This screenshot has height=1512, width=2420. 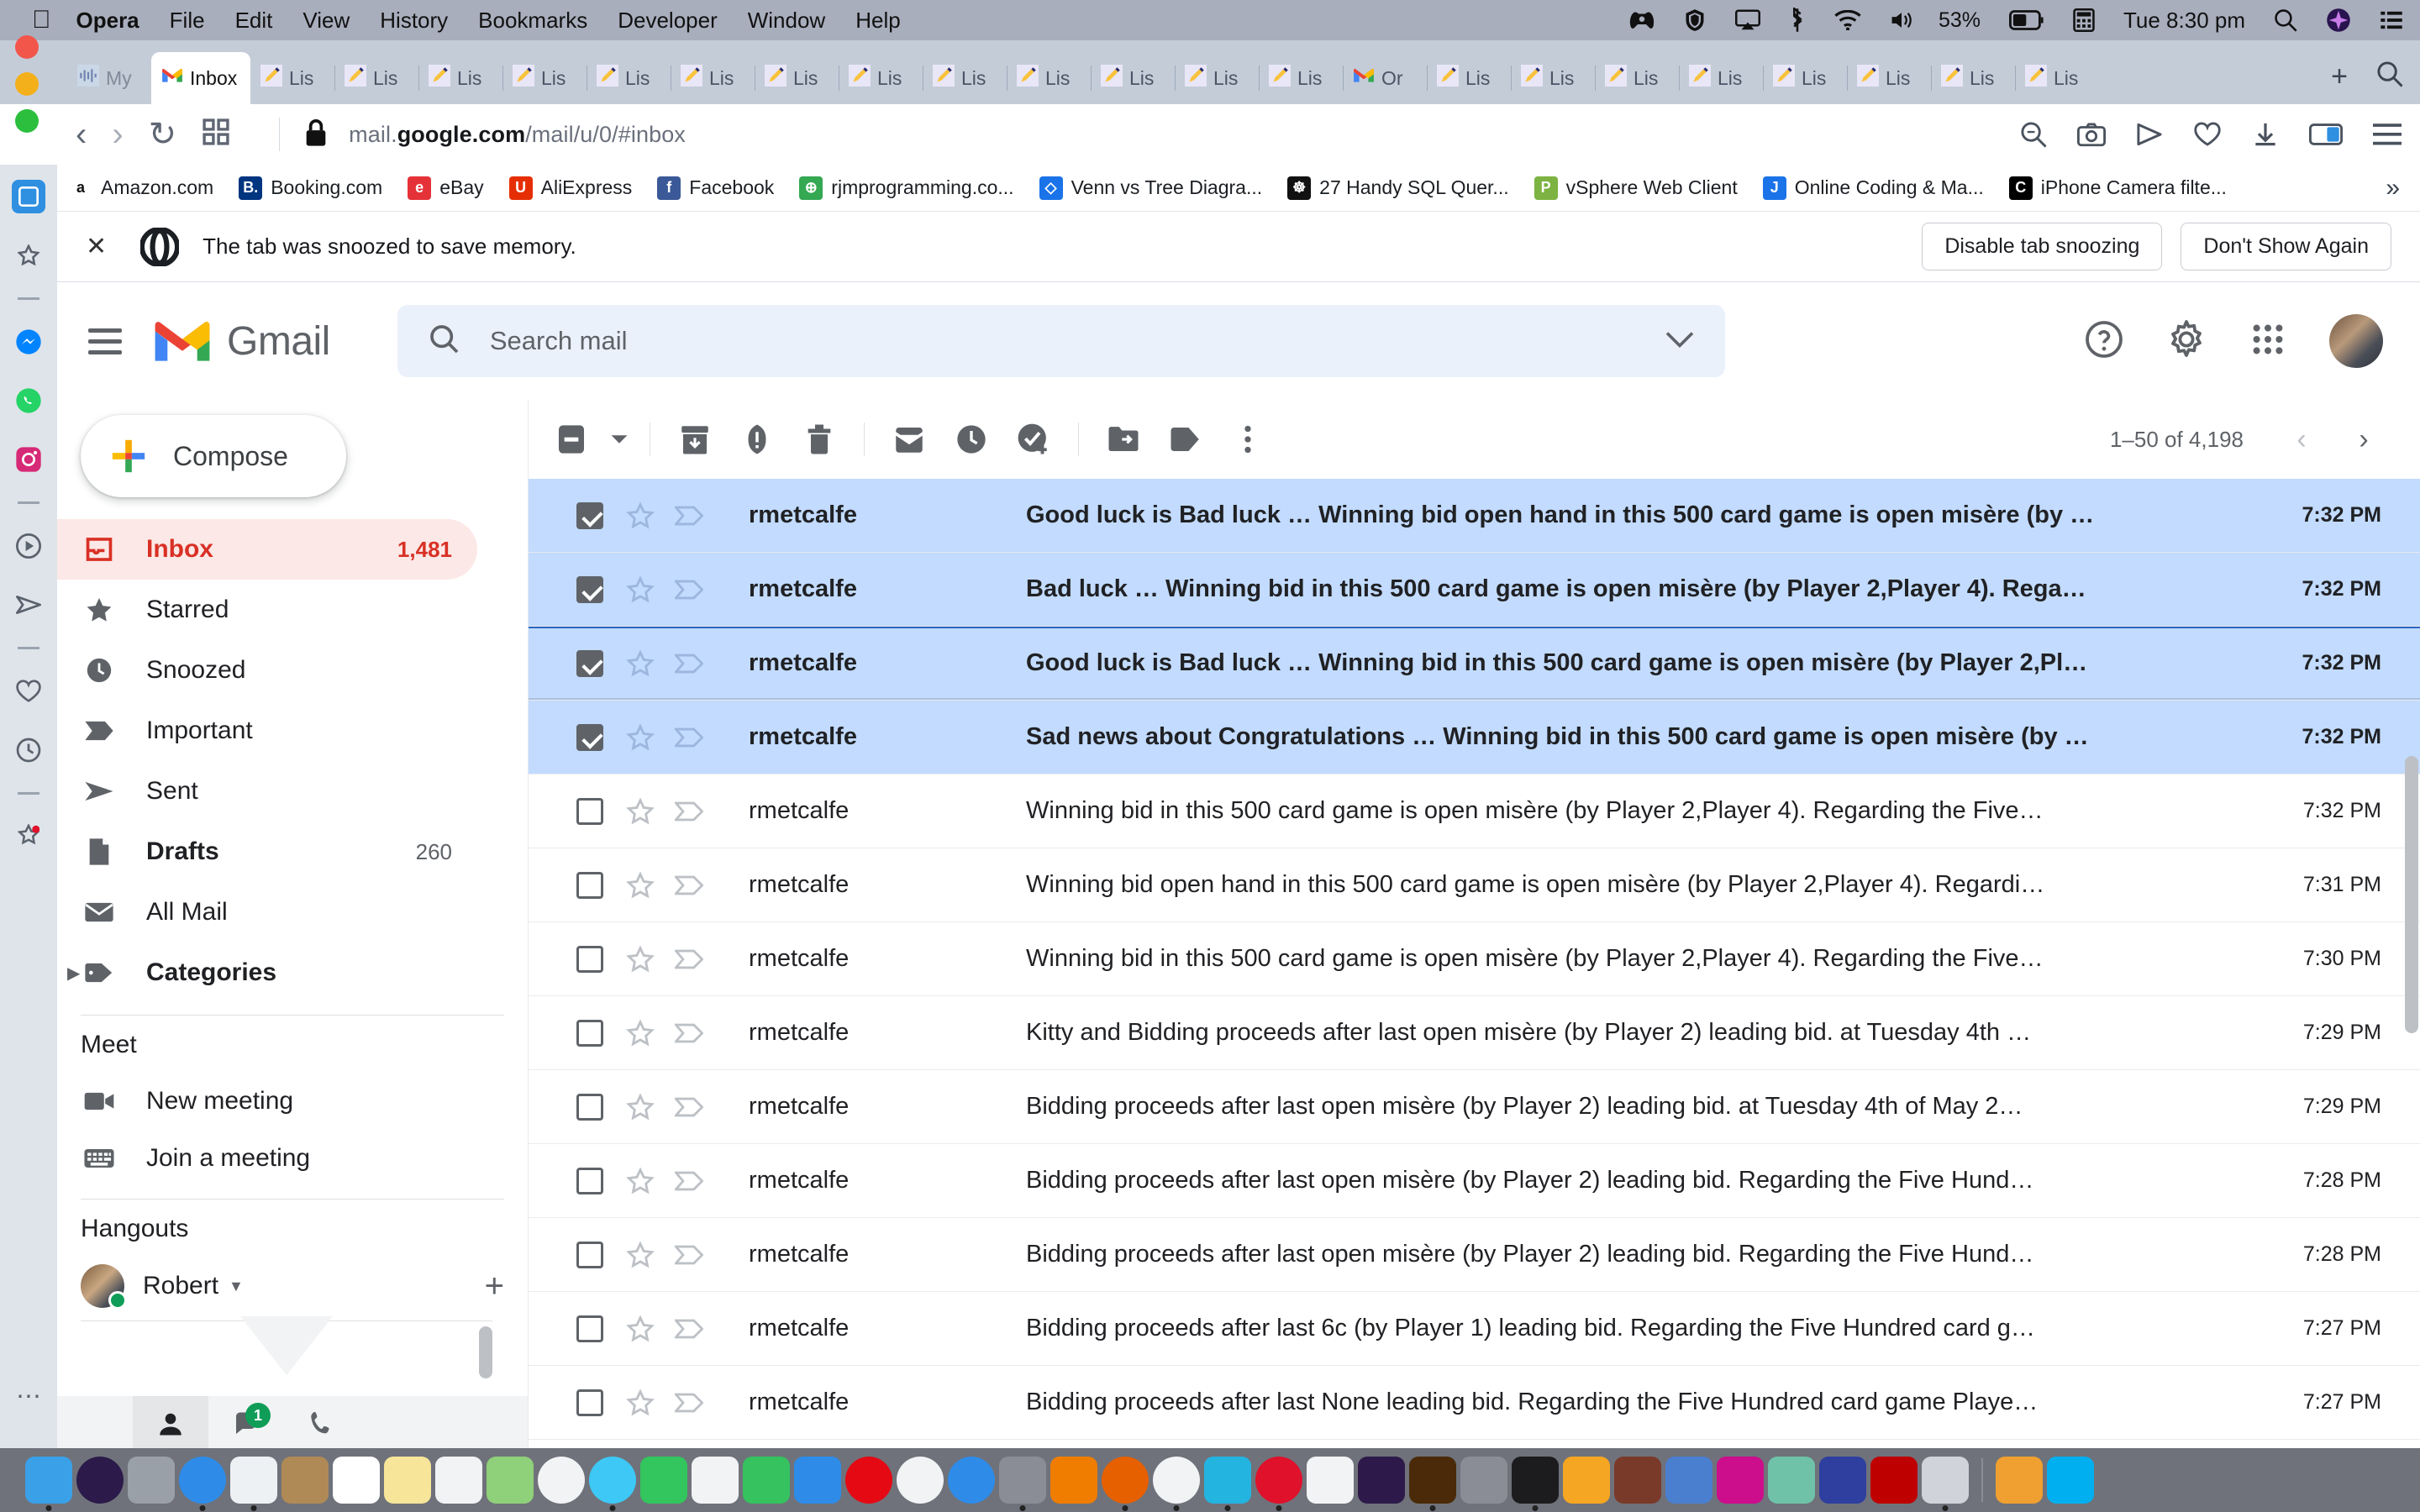 What do you see at coordinates (1278, 1480) in the screenshot?
I see `dock-icon-opera` at bounding box center [1278, 1480].